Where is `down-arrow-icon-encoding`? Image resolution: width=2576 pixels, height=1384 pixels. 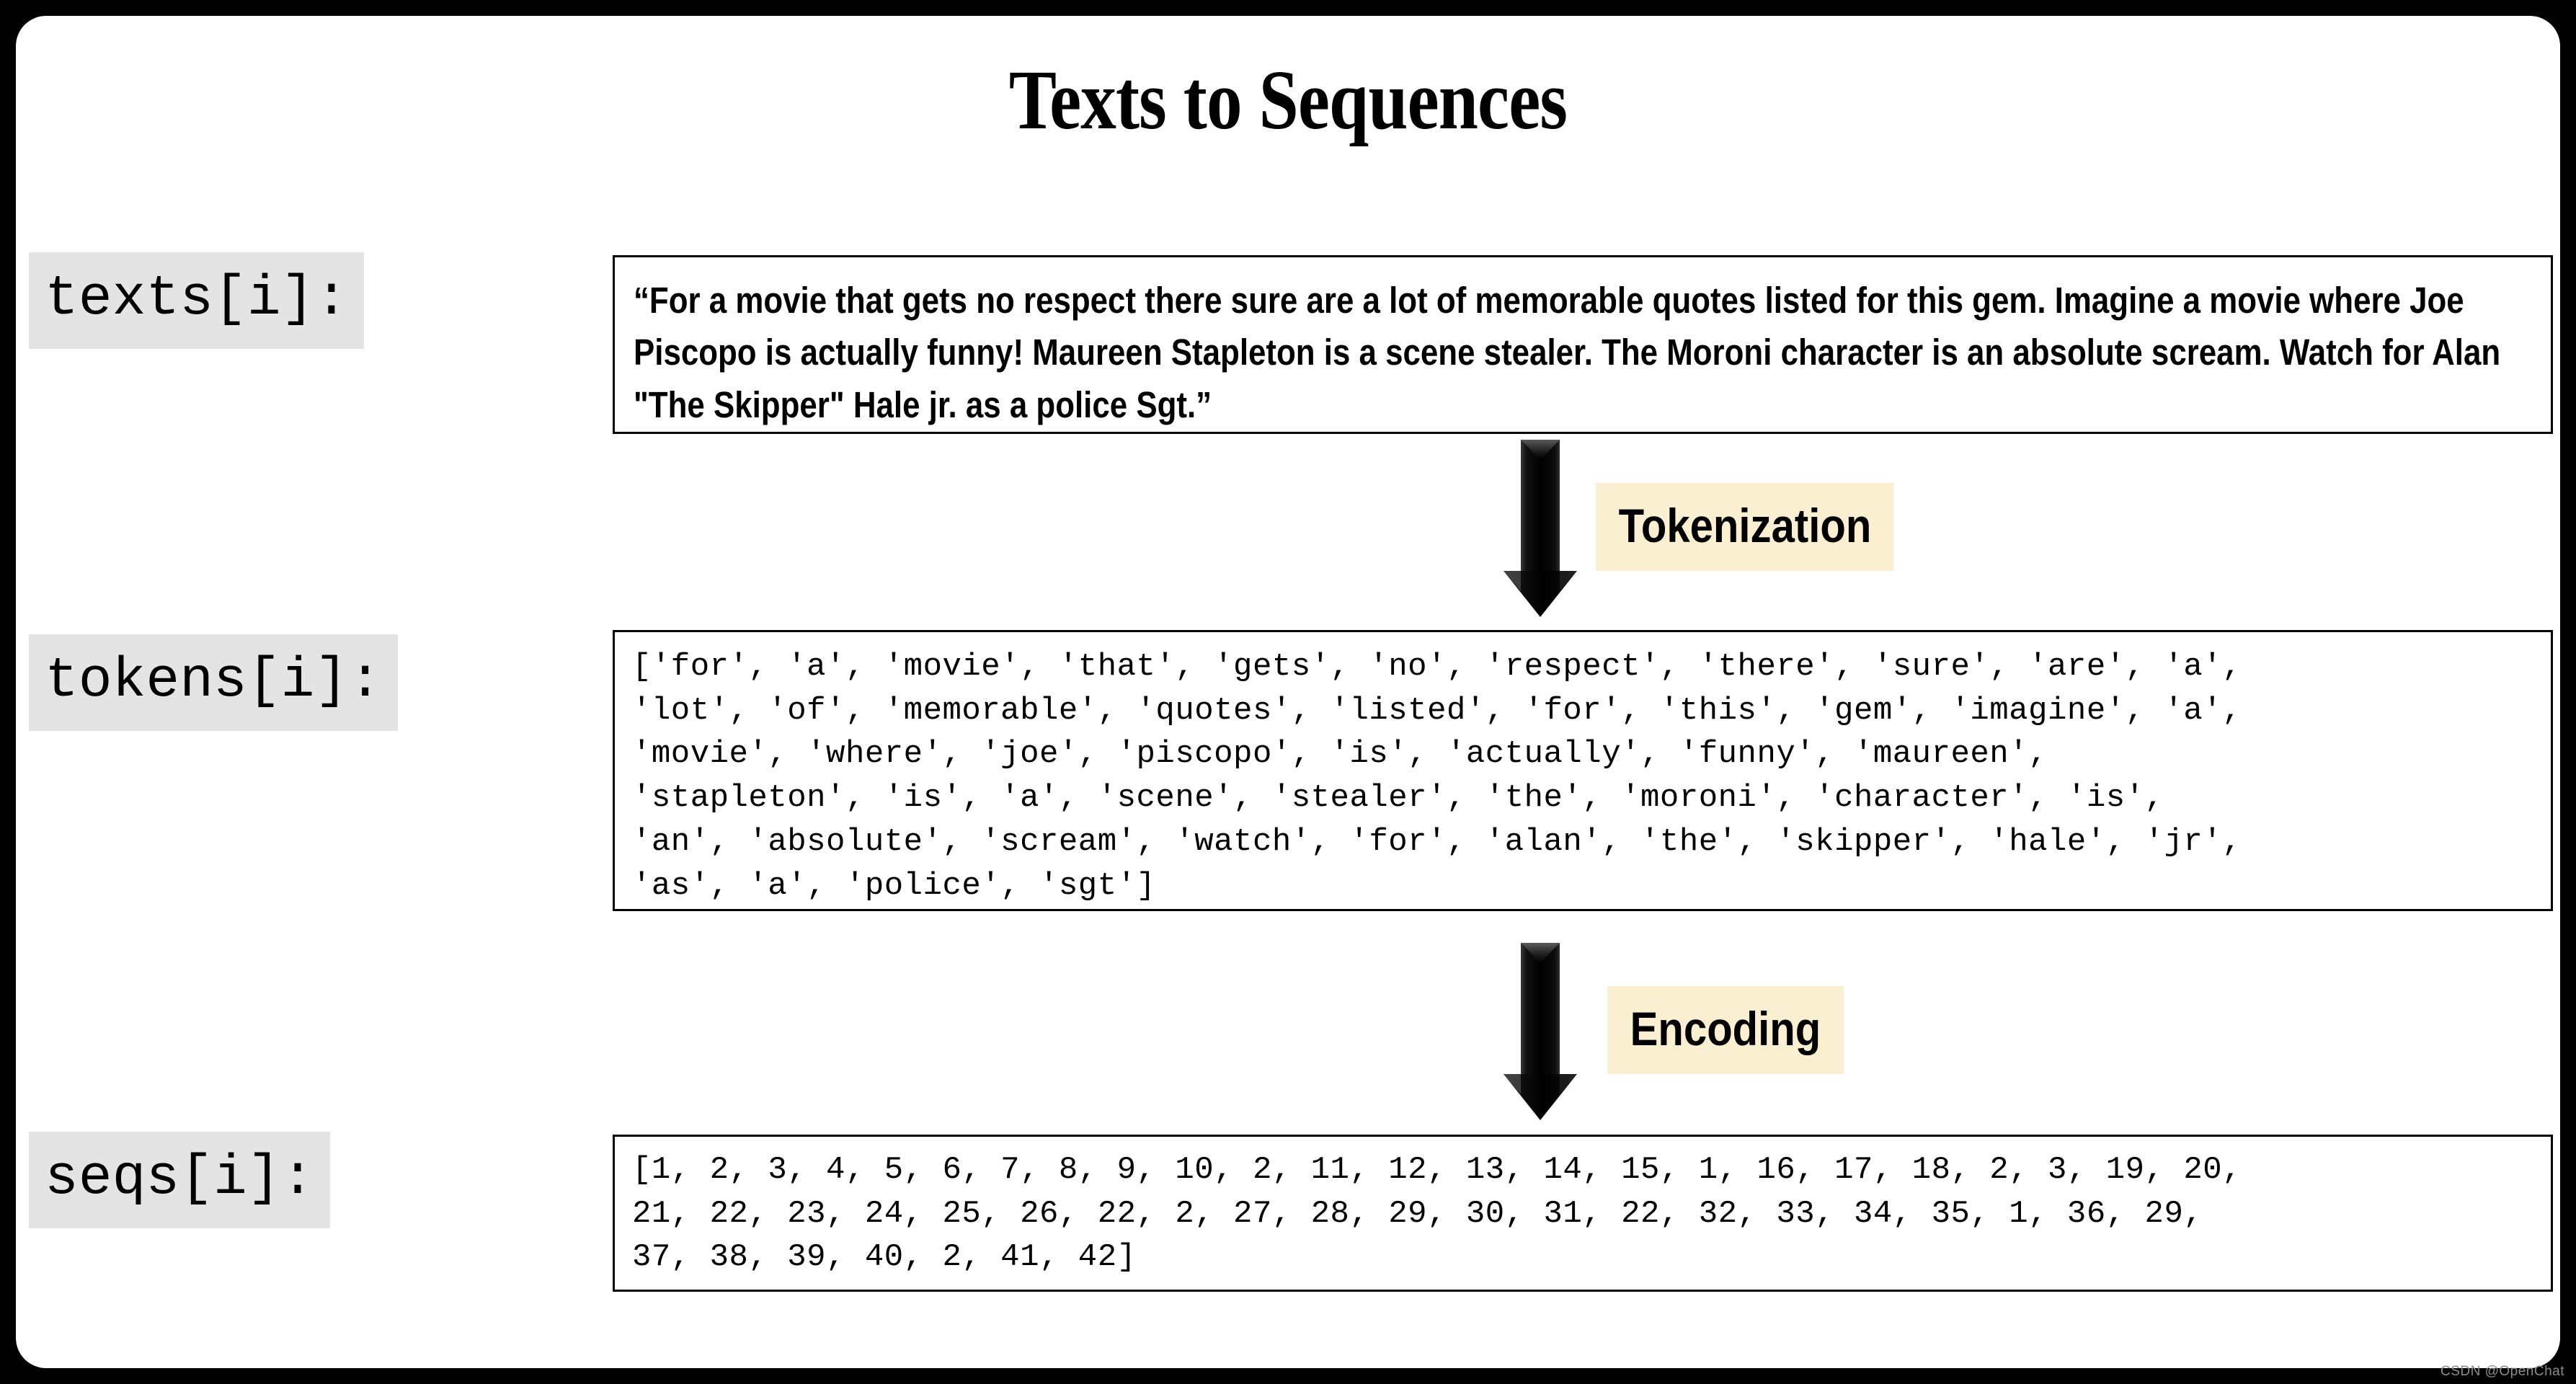
down-arrow-icon-encoding is located at coordinates (1540, 1031).